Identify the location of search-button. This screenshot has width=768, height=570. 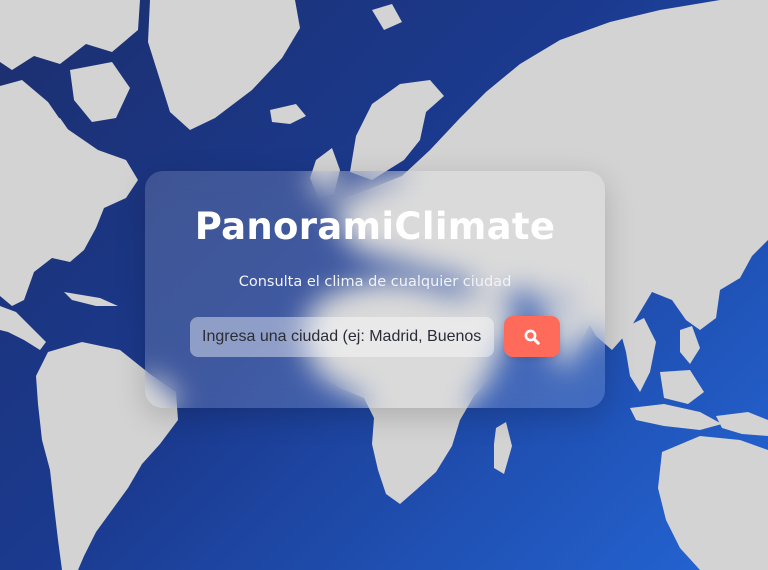
(532, 336).